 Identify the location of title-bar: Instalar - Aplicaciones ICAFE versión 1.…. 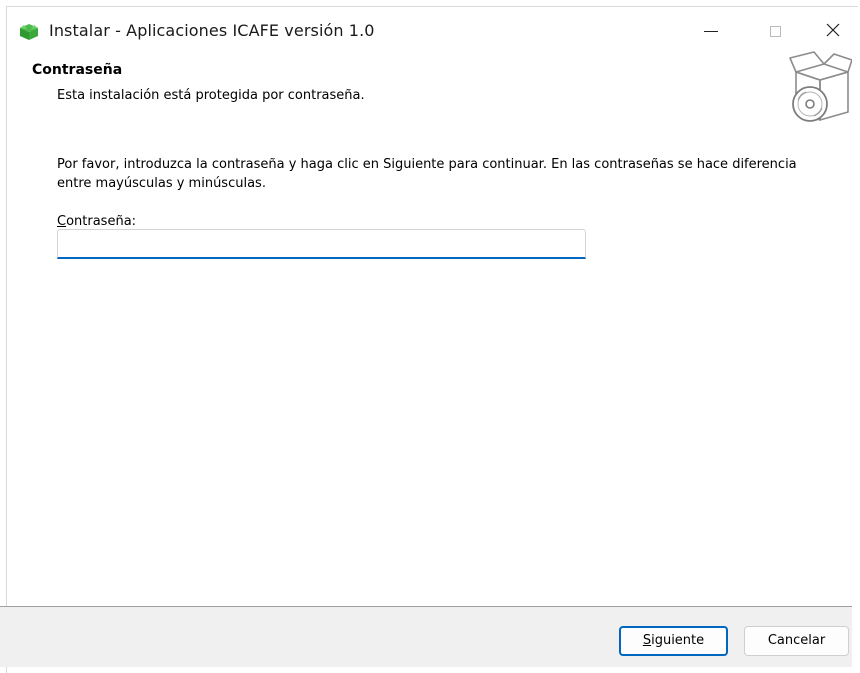
(433, 31).